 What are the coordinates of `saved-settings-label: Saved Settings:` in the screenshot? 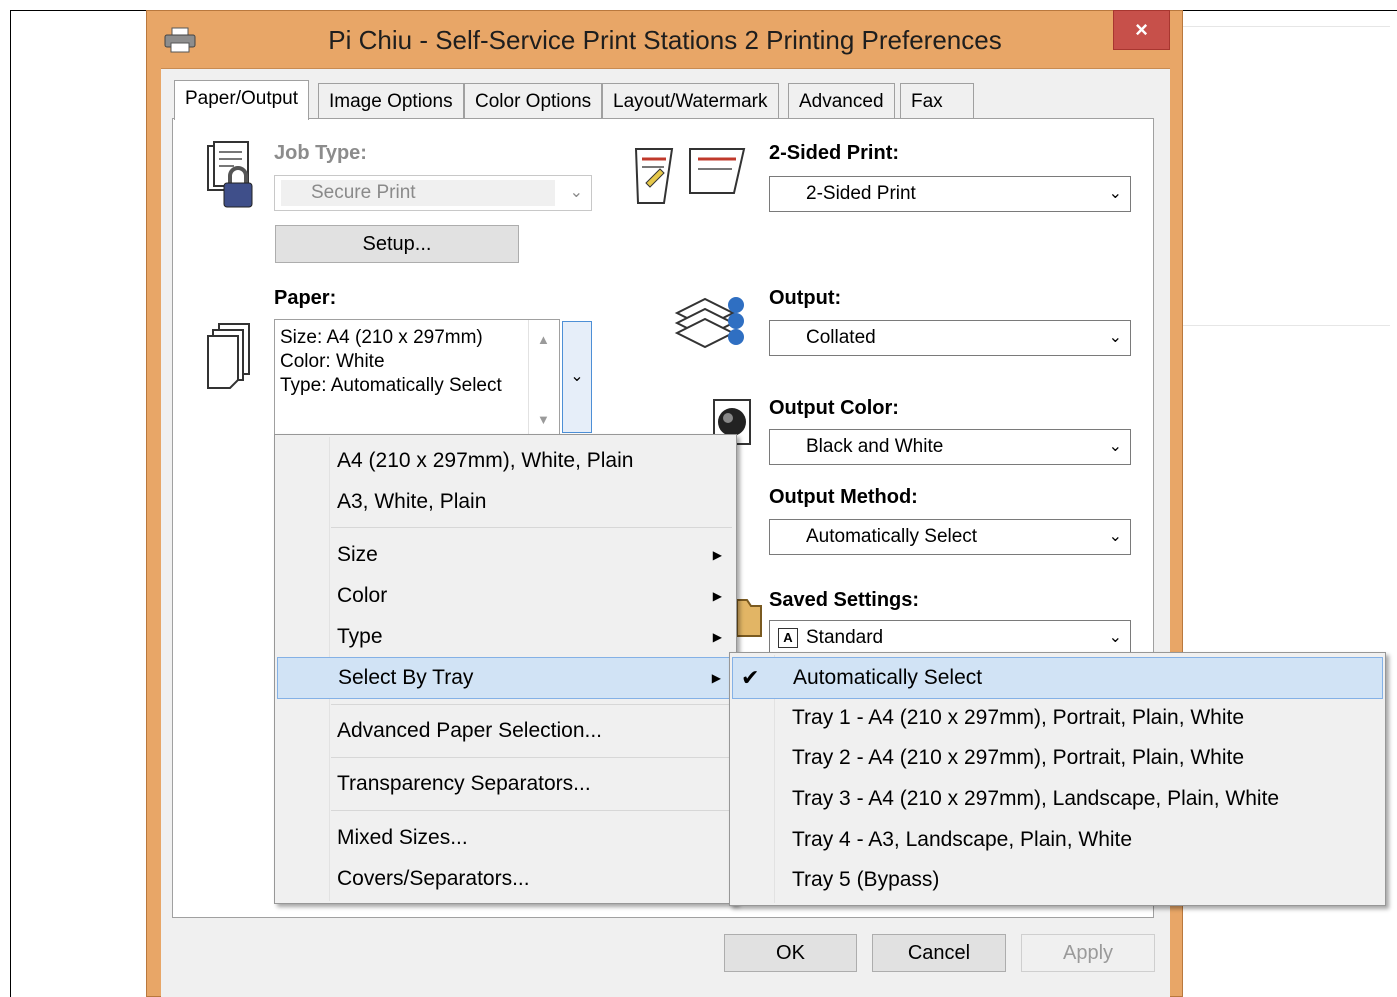 It's located at (844, 600).